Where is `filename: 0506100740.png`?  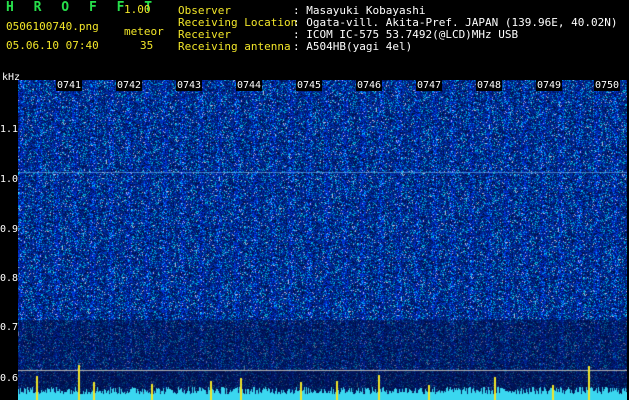 filename: 0506100740.png is located at coordinates (52, 26).